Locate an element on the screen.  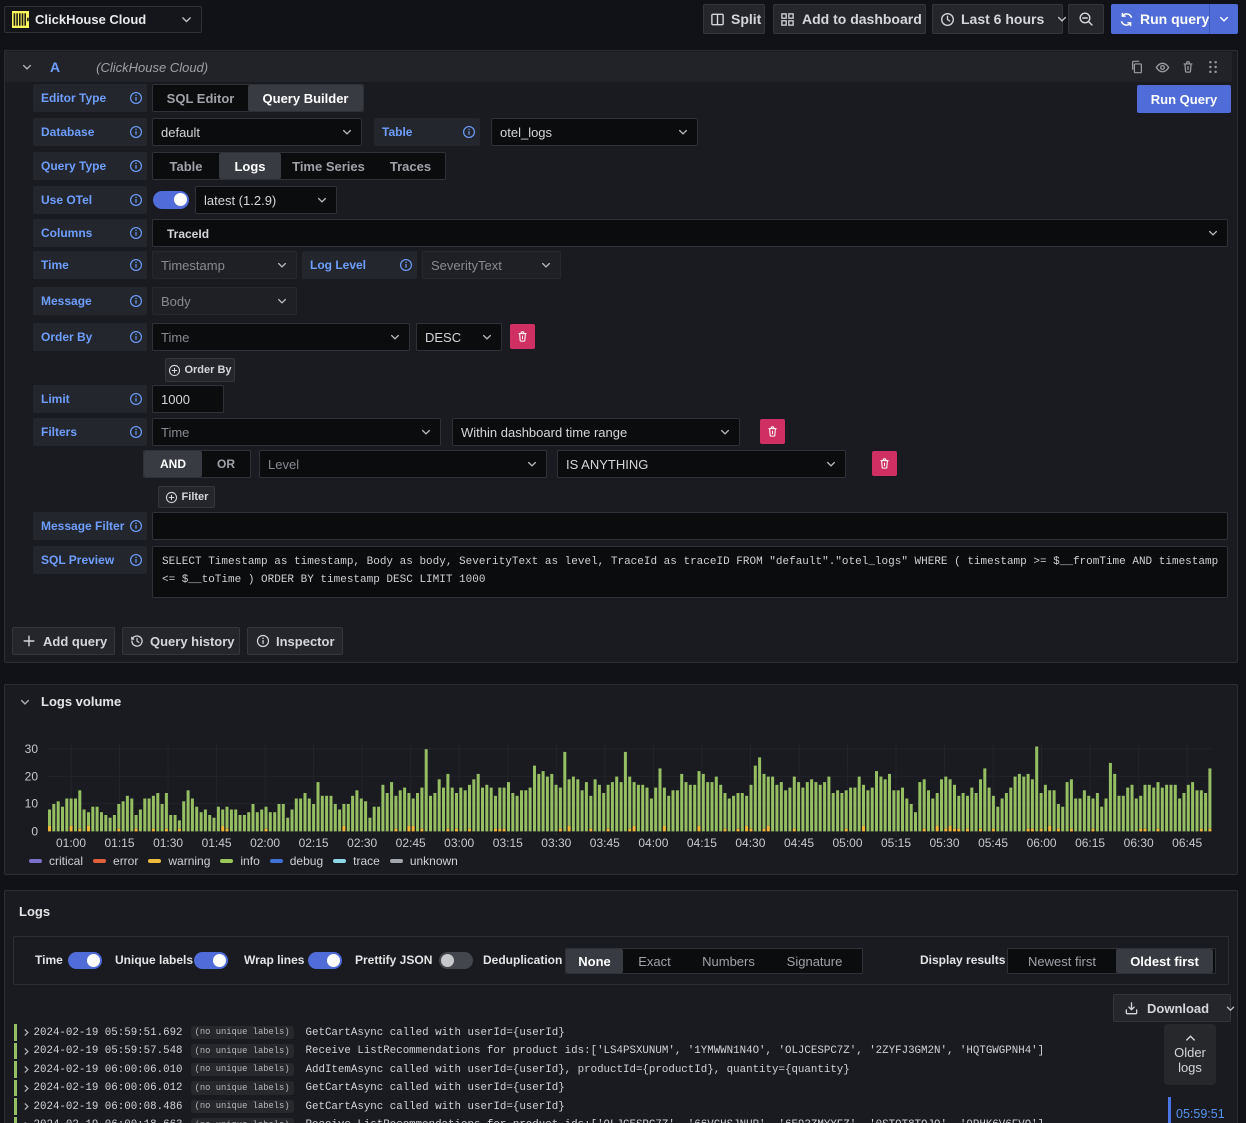
svg-text: 03:15 is located at coordinates (508, 843).